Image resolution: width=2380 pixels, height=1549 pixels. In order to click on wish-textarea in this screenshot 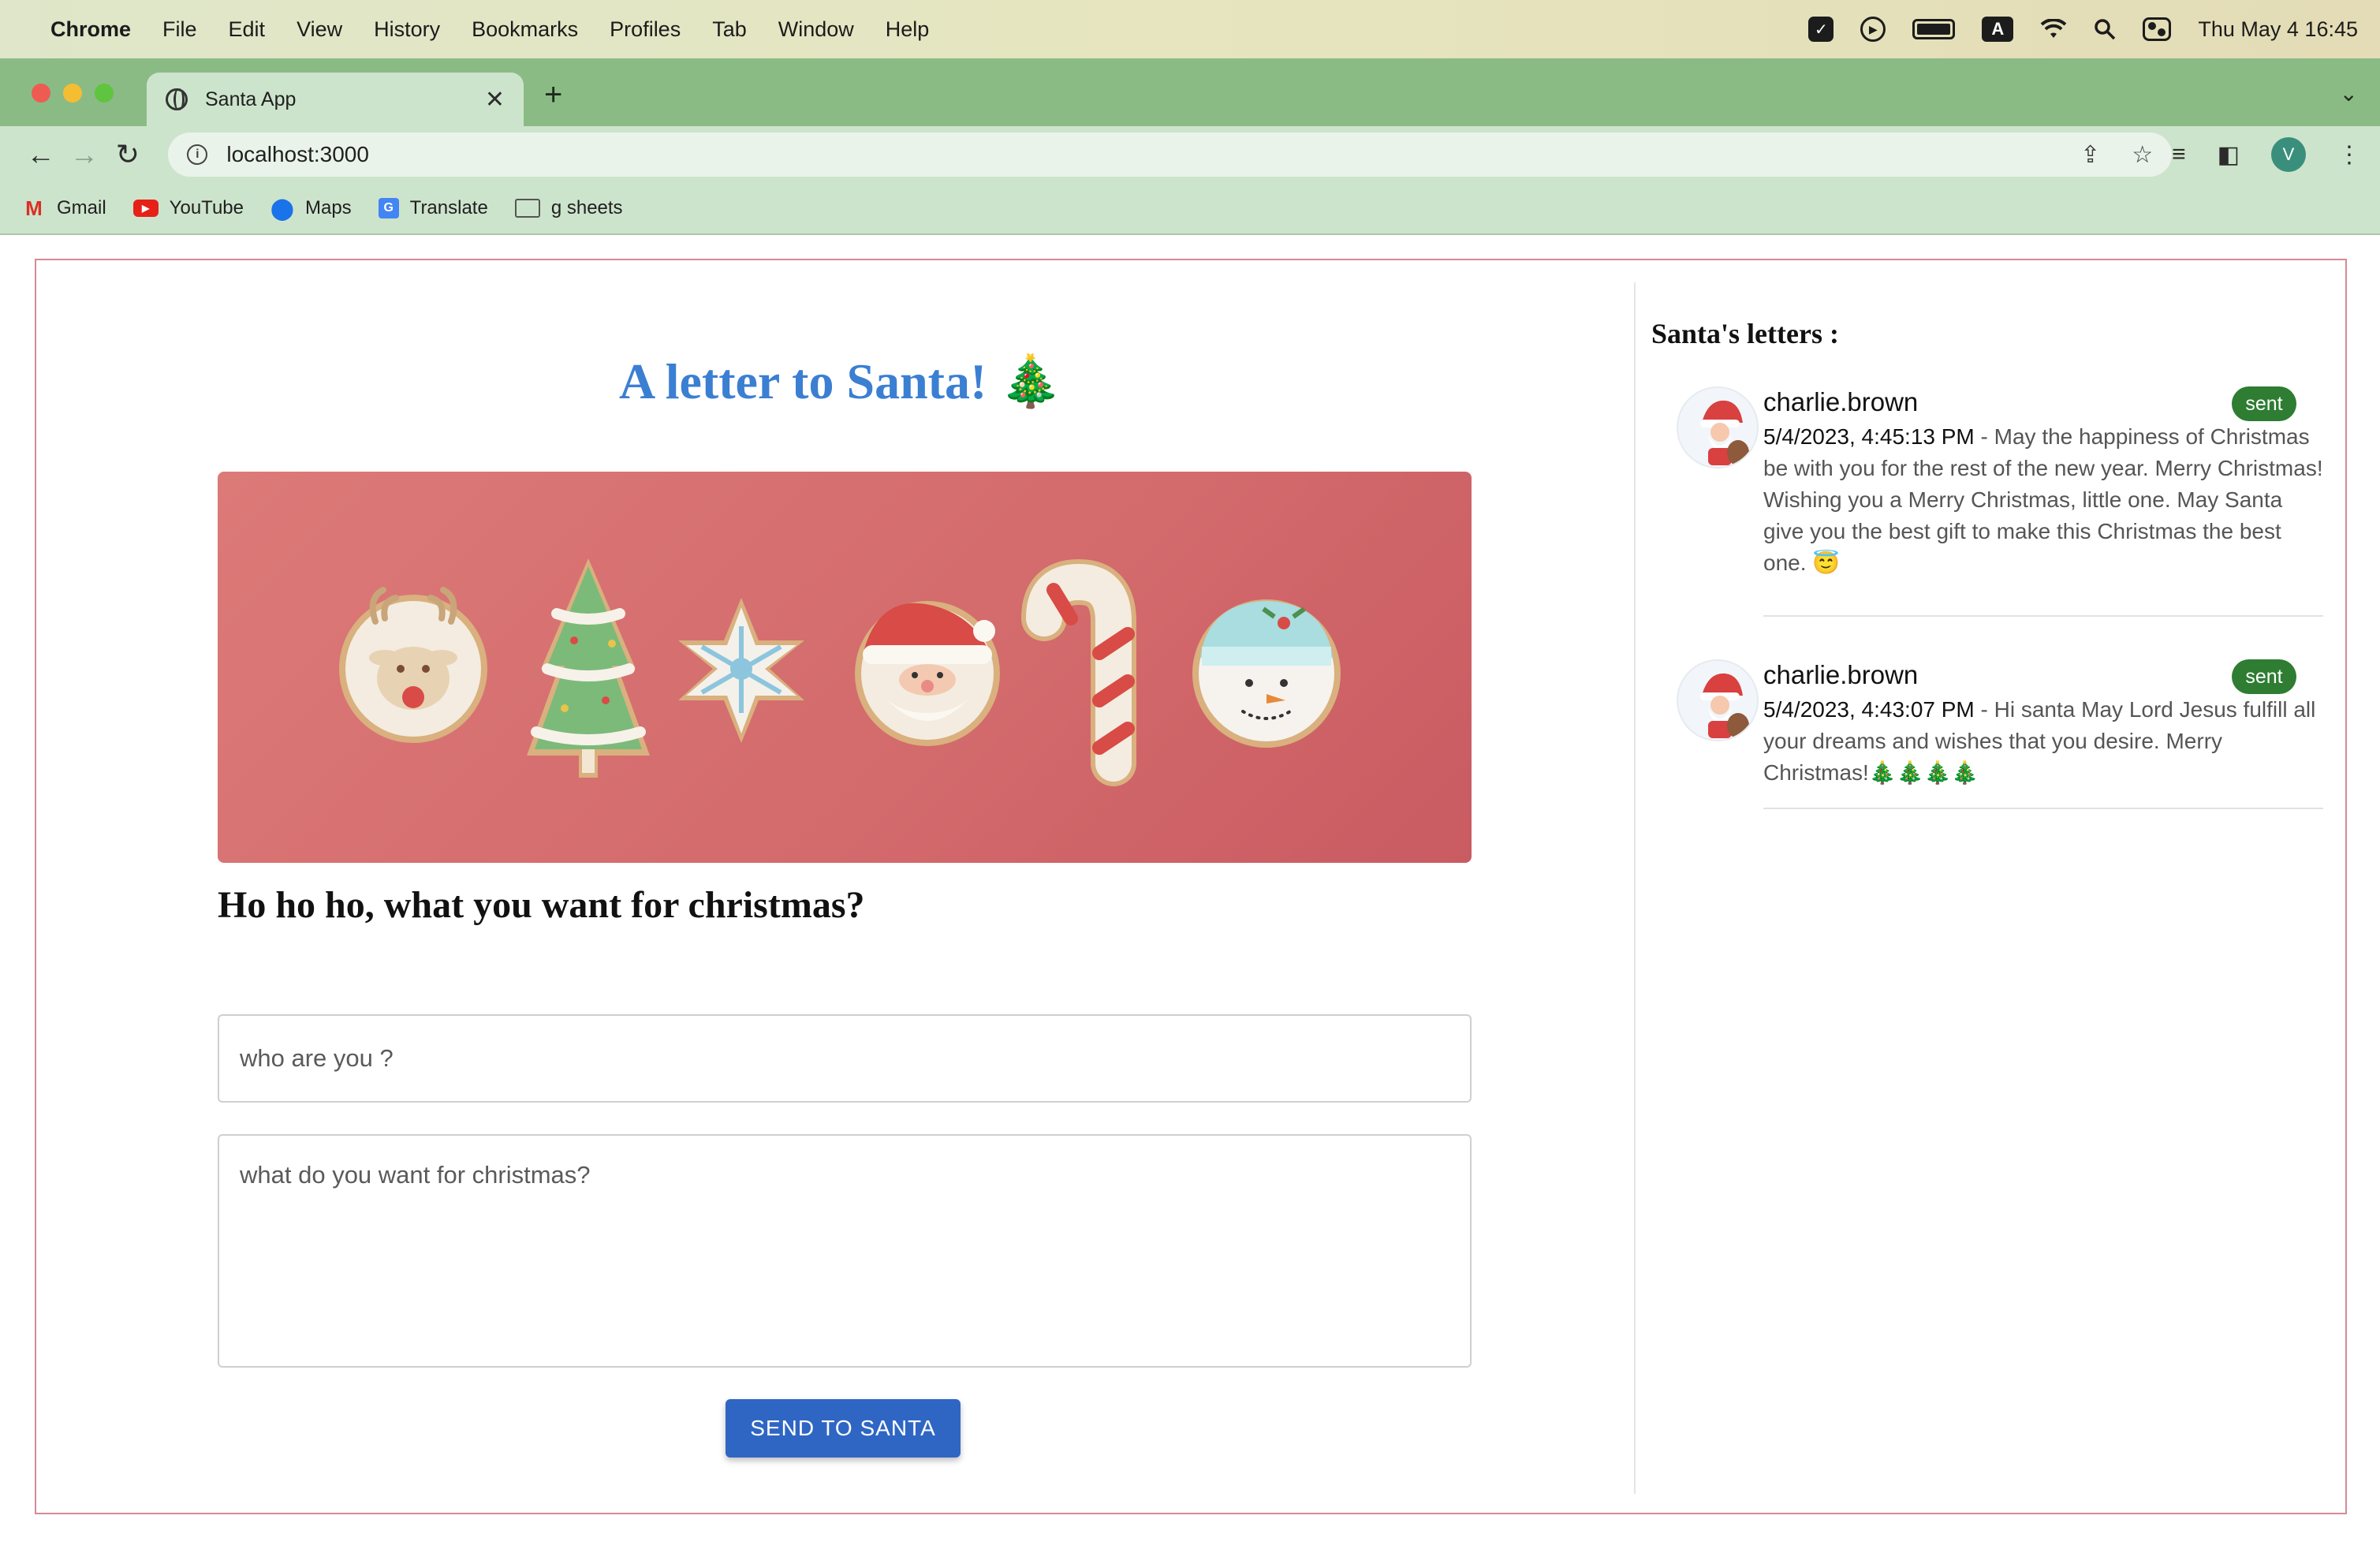, I will do `click(845, 1251)`.